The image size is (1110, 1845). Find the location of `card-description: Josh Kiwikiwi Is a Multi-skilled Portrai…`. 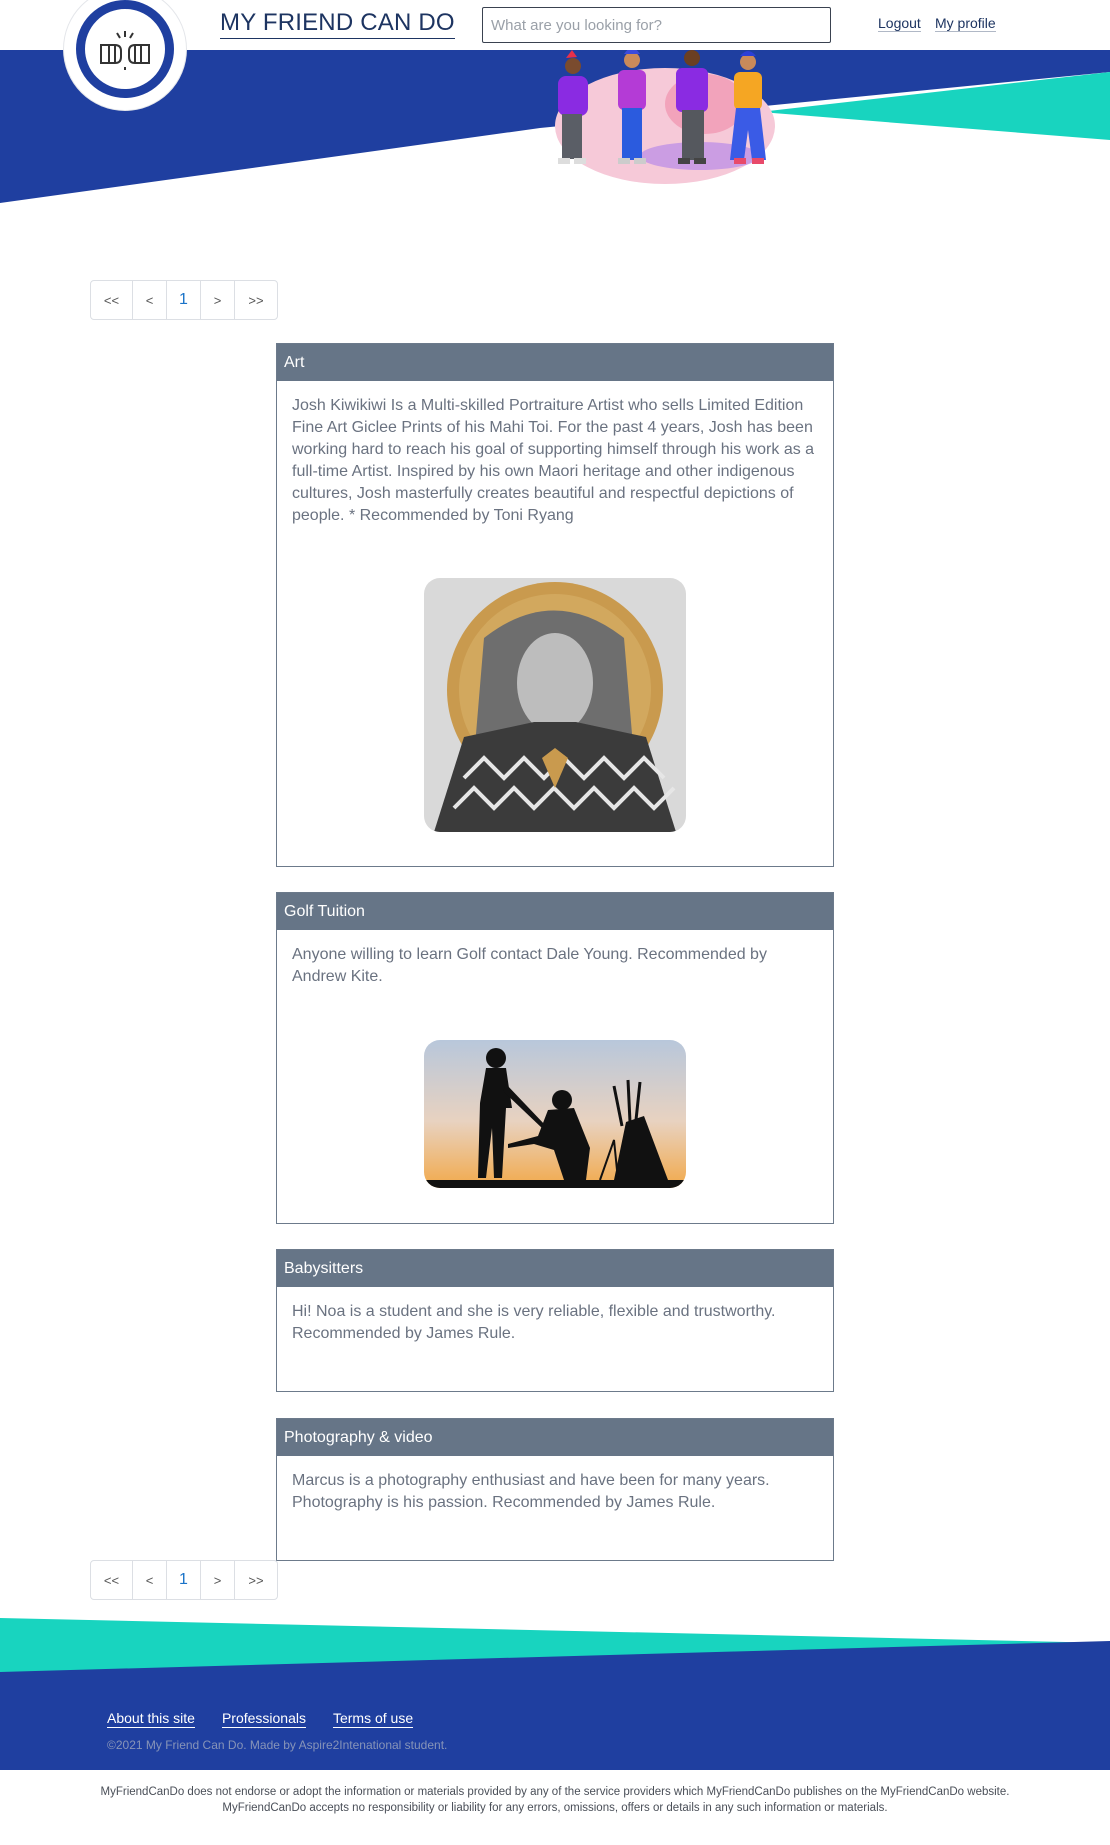

card-description: Josh Kiwikiwi Is a Multi-skilled Portrai… is located at coordinates (553, 460).